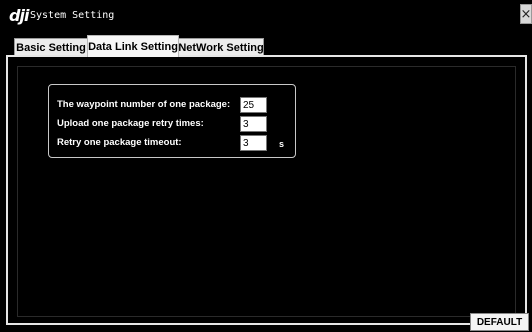 This screenshot has height=332, width=532. I want to click on close-button: ×, so click(526, 14).